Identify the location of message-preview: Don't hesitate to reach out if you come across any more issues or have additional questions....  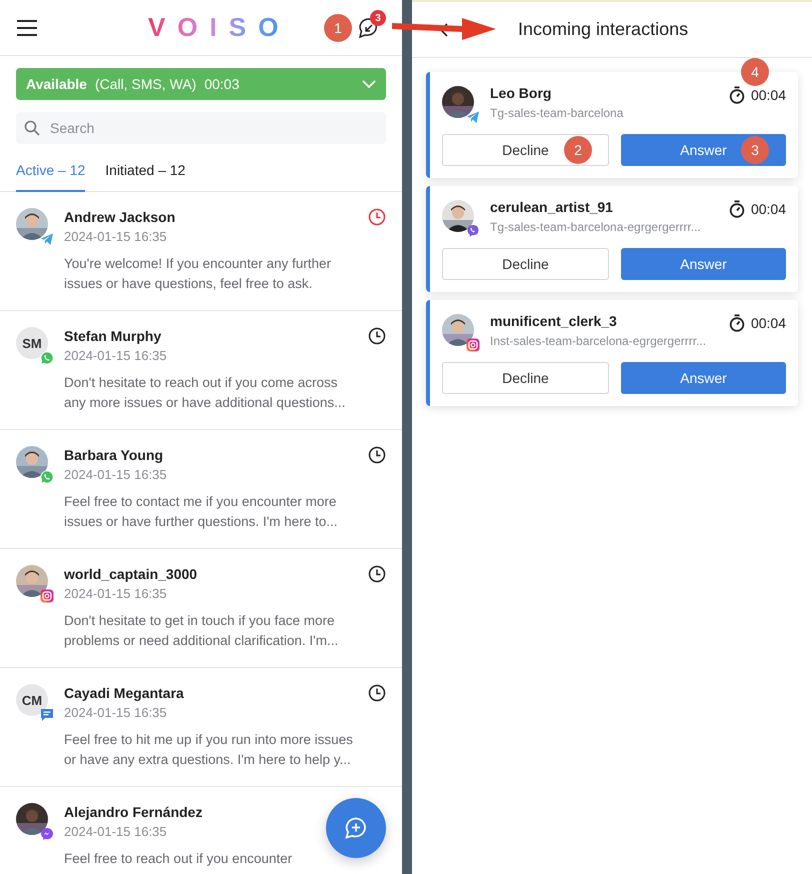
(205, 393).